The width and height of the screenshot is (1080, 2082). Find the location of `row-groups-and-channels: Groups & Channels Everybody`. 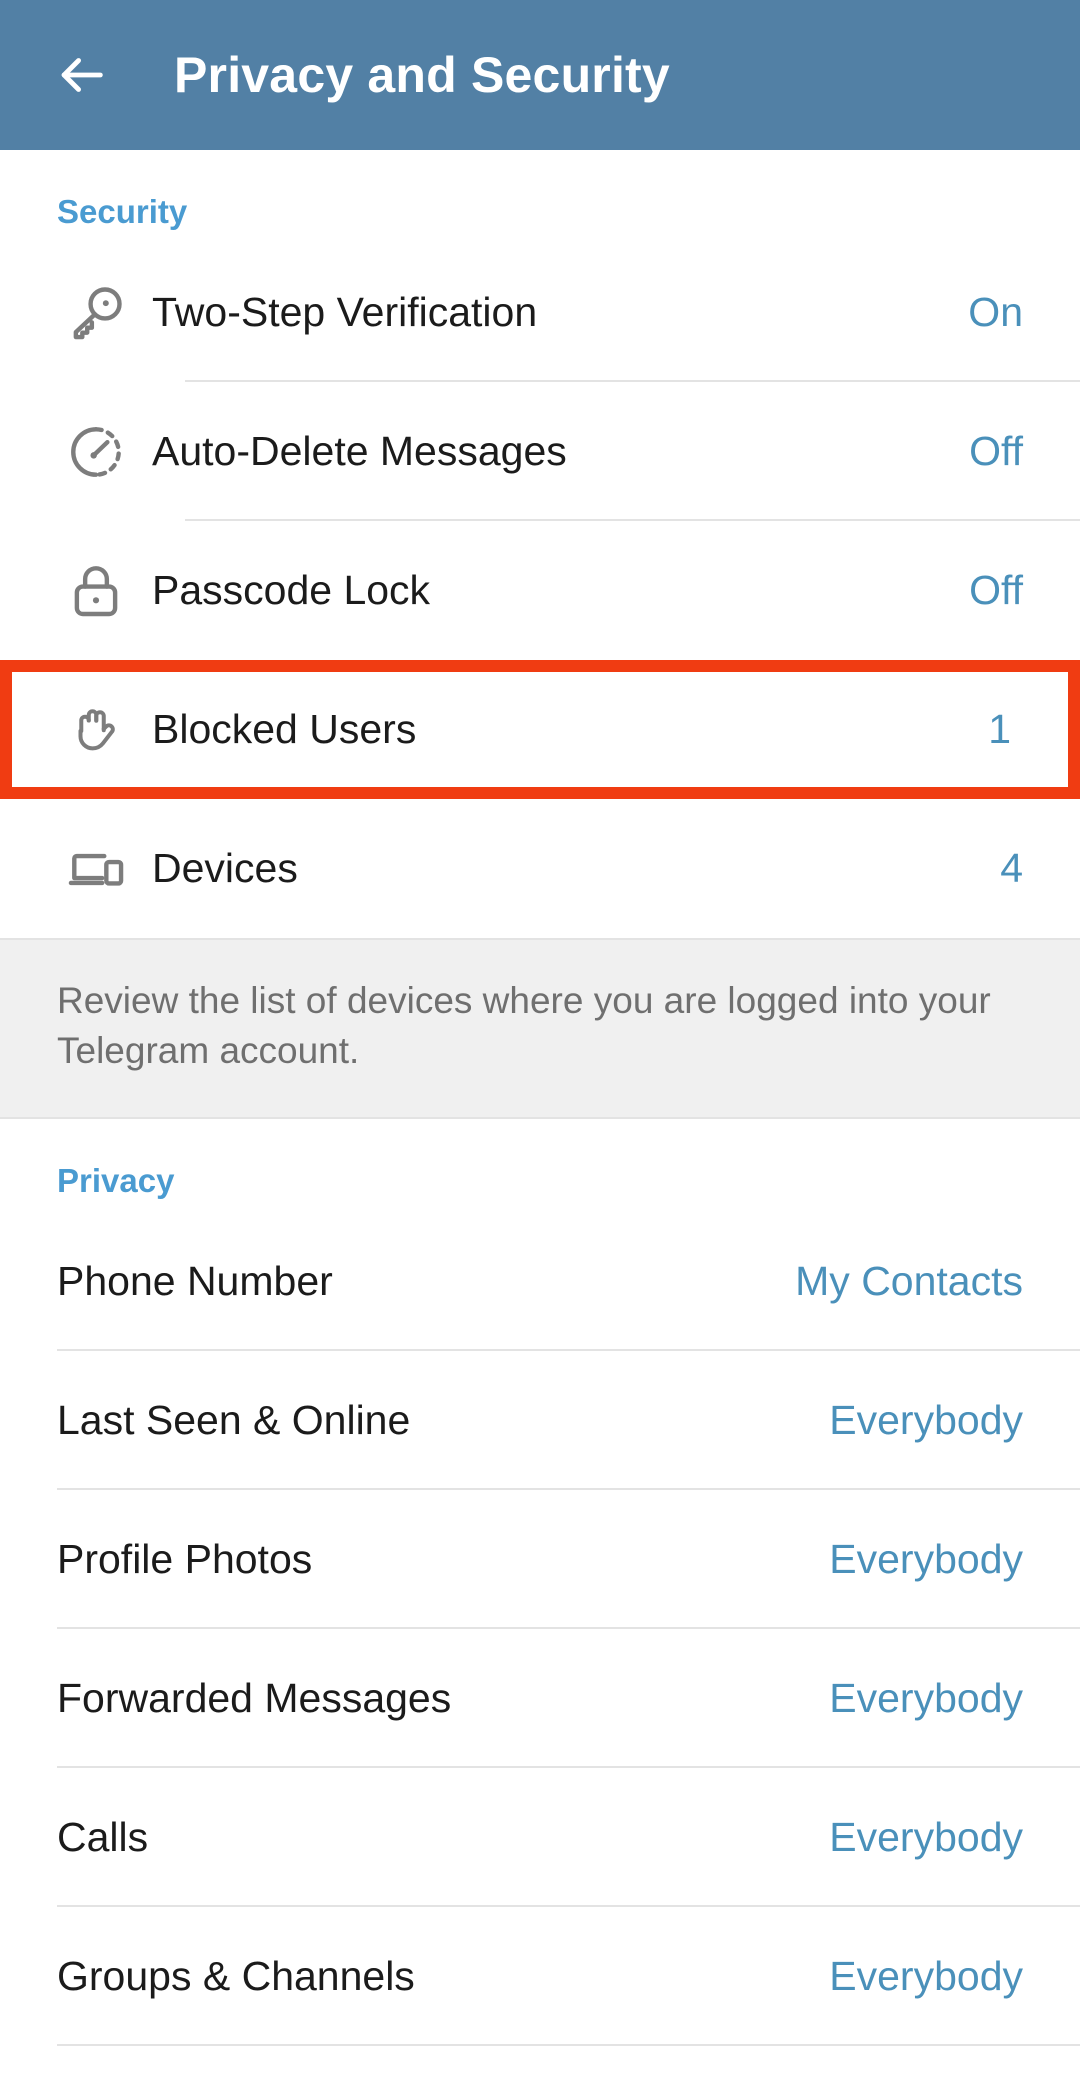

row-groups-and-channels: Groups & Channels Everybody is located at coordinates (540, 1976).